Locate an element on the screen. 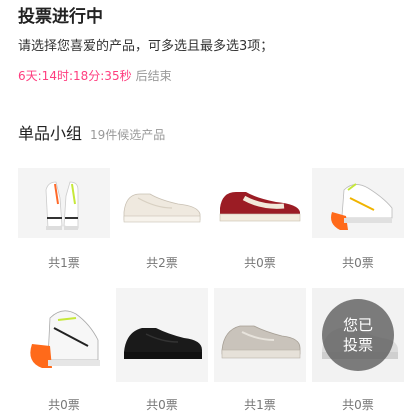 The height and width of the screenshot is (420, 420). vote-description: 请选择您喜爱的产品，可多选且最多选3项； is located at coordinates (146, 46).